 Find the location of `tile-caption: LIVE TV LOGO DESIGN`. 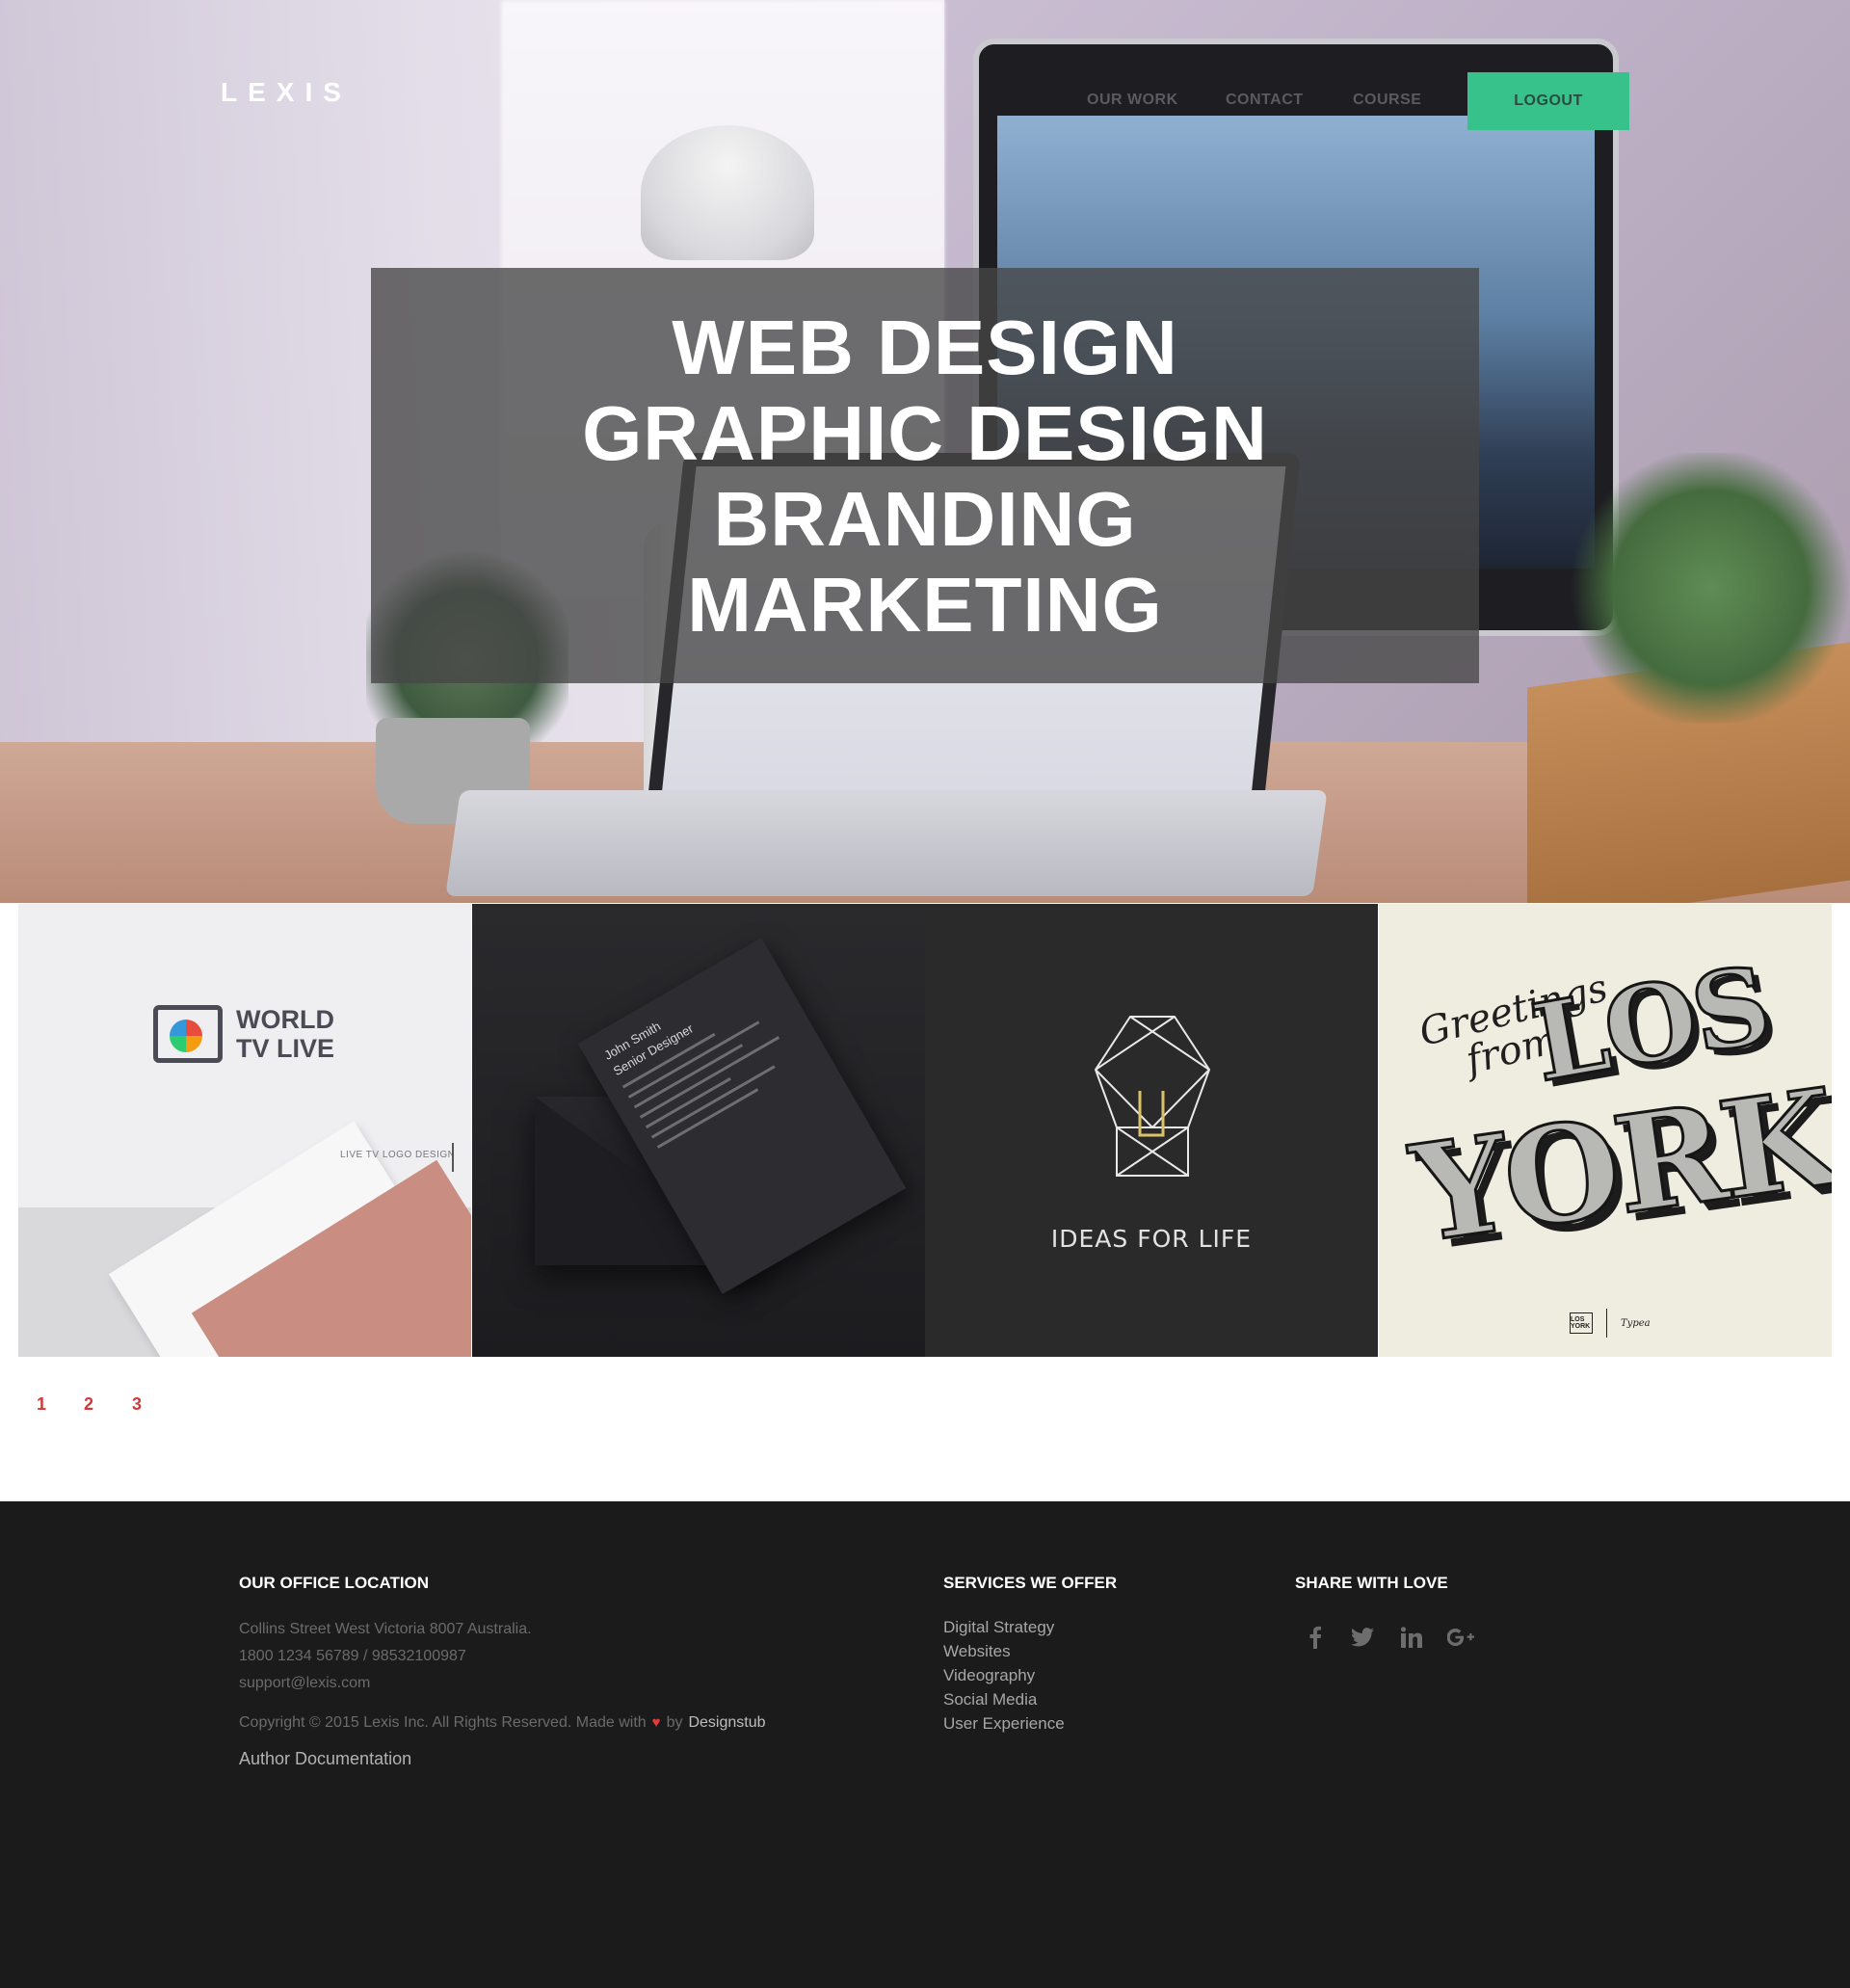

tile-caption: LIVE TV LOGO DESIGN is located at coordinates (398, 1155).